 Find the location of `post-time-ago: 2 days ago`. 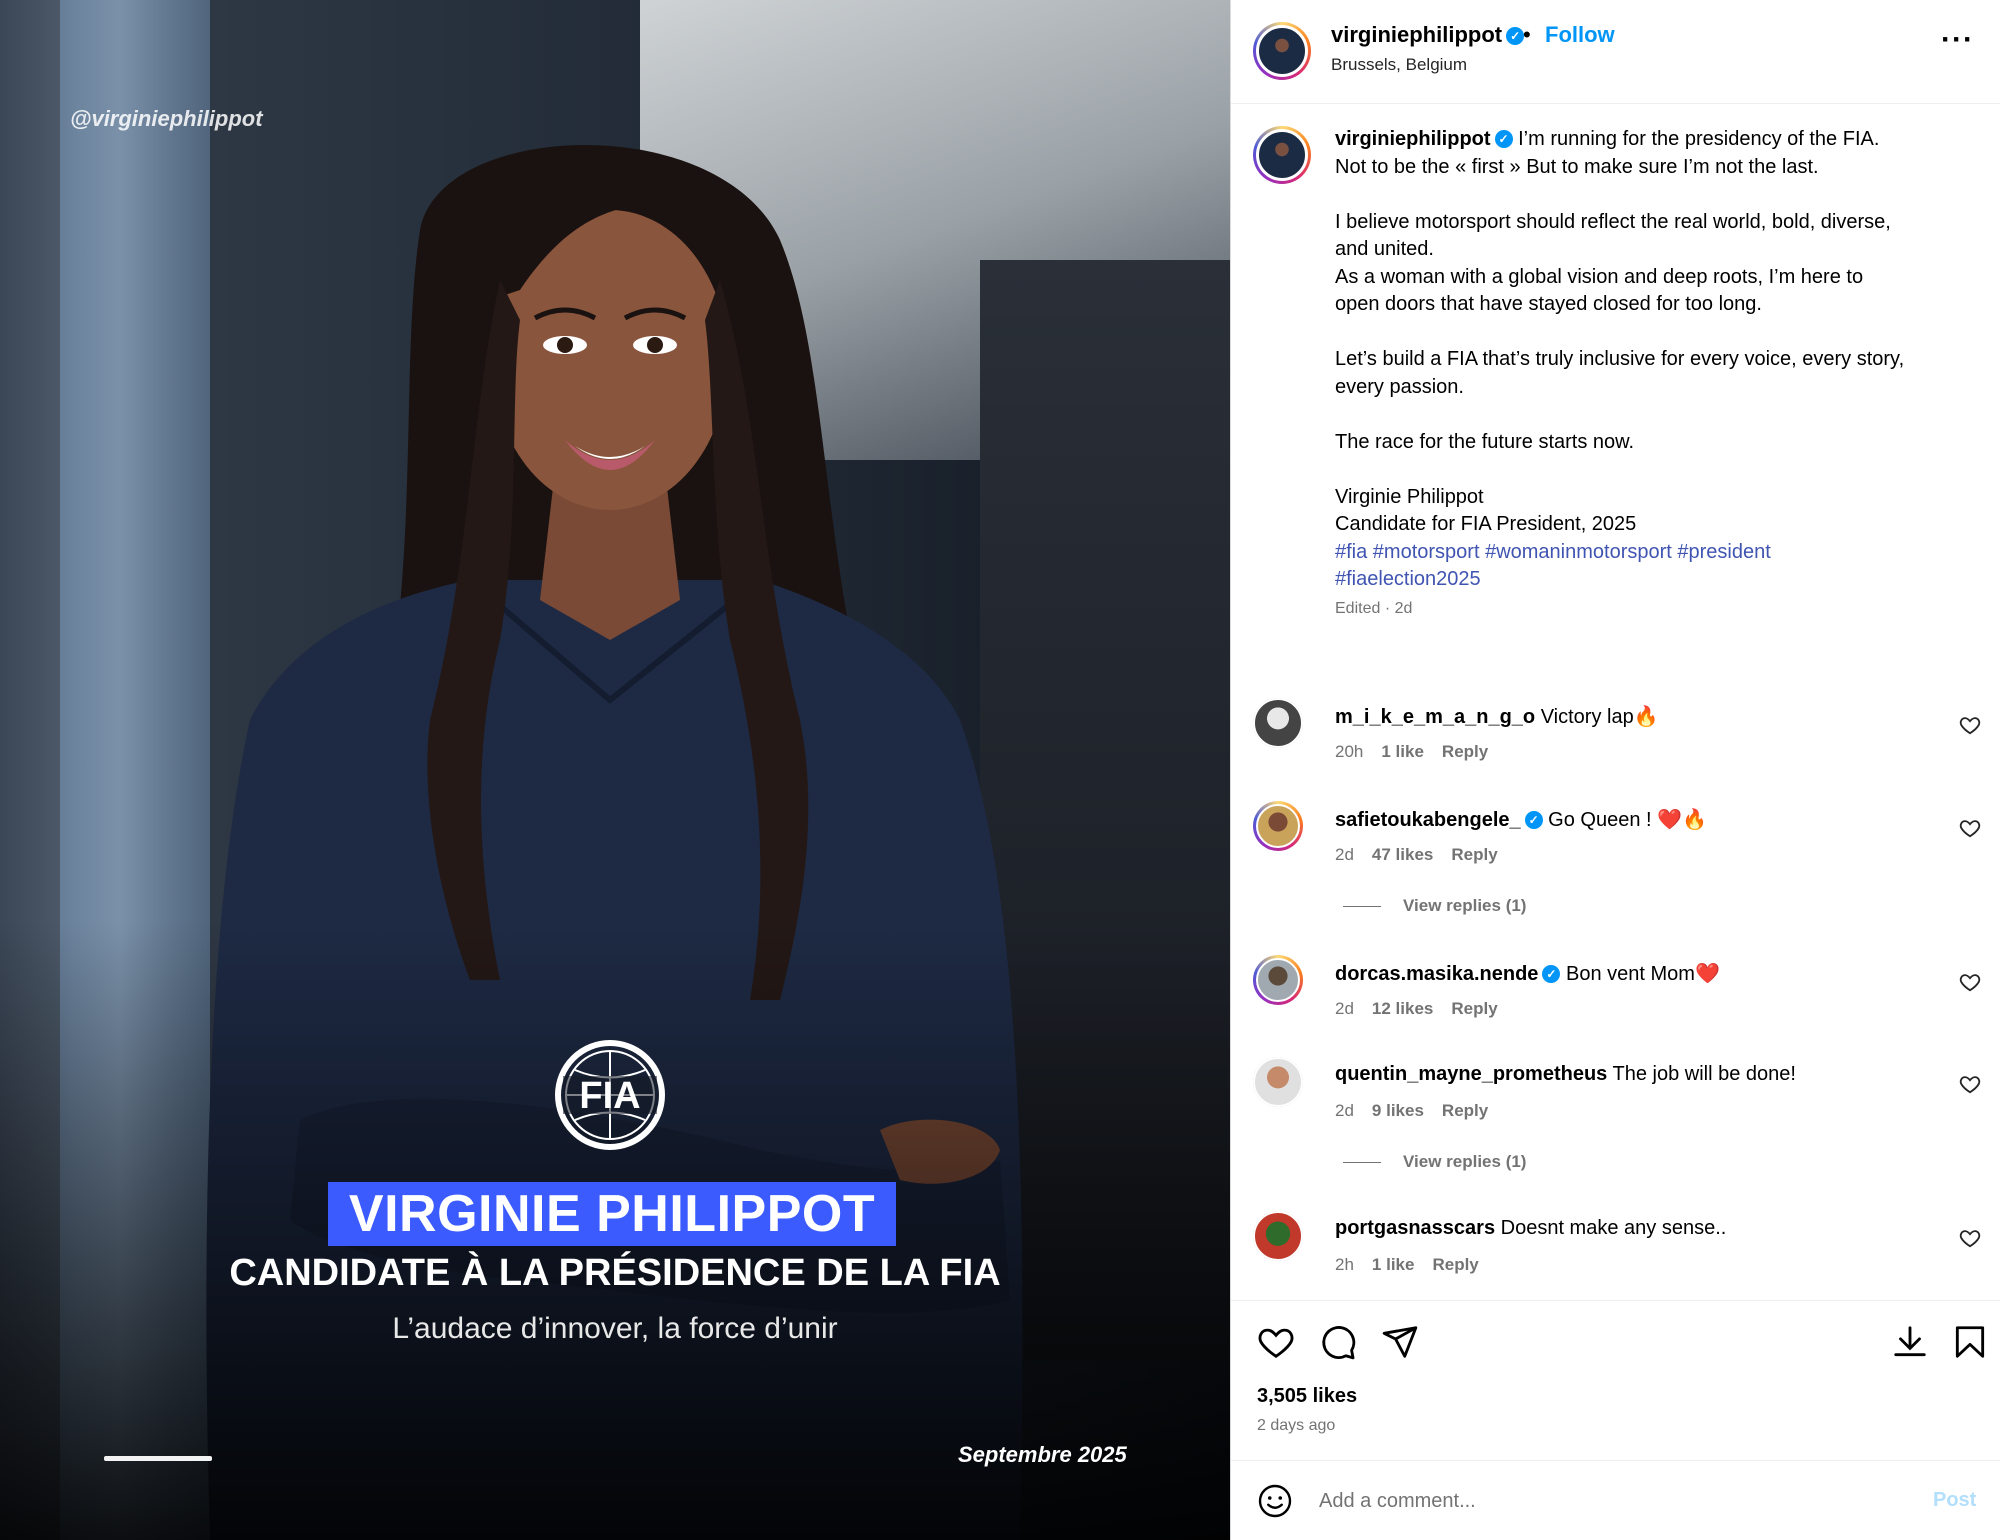

post-time-ago: 2 days ago is located at coordinates (1296, 1426).